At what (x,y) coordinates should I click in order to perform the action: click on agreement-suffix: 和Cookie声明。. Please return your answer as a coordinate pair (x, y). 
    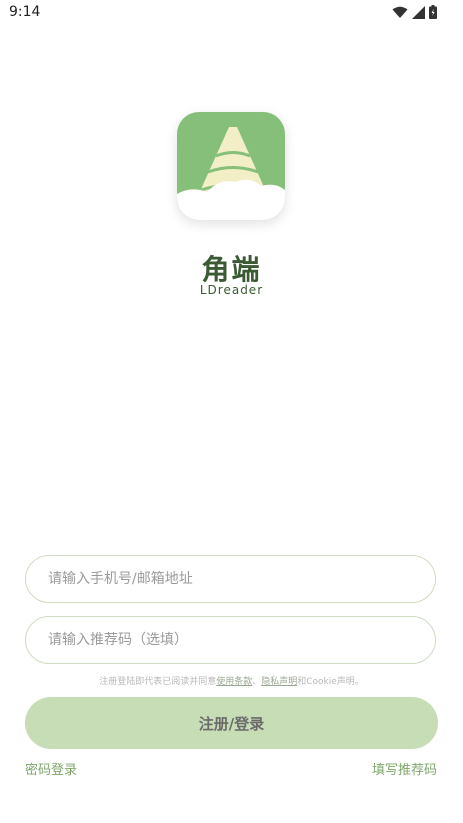
    Looking at the image, I should click on (330, 682).